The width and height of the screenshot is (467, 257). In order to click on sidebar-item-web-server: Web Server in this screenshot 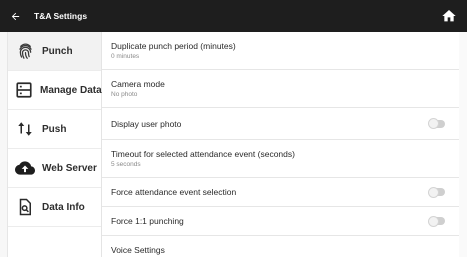, I will do `click(54, 168)`.